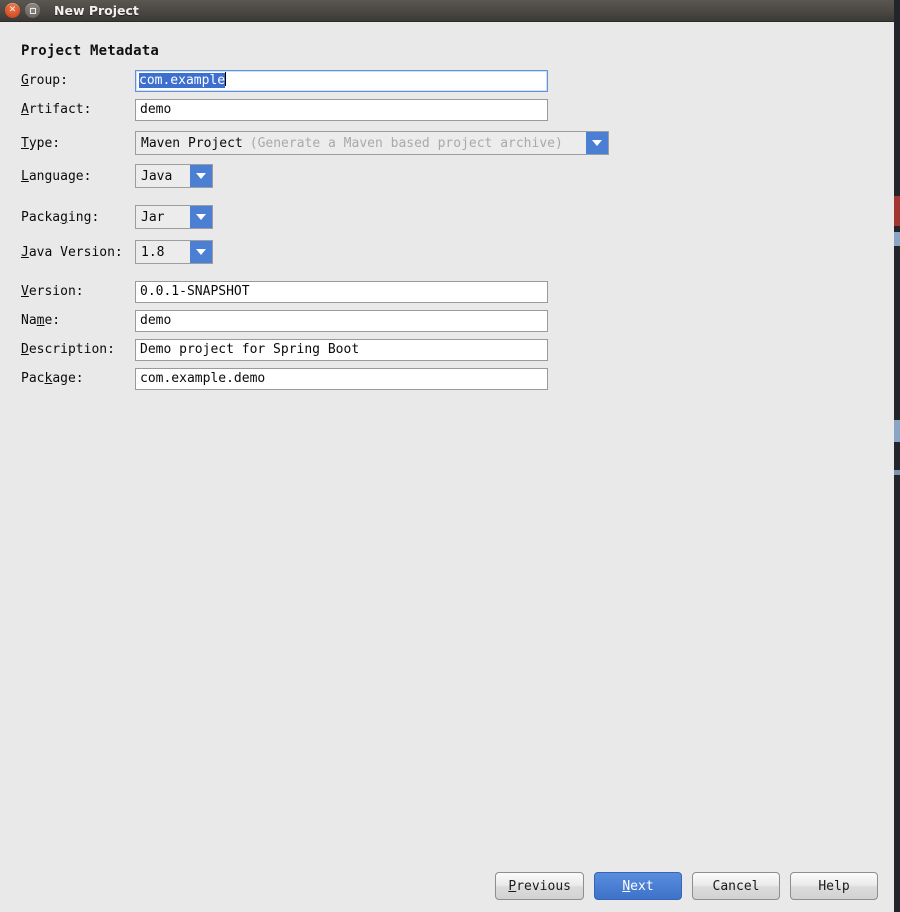  Describe the element at coordinates (41, 320) in the screenshot. I see `name-label: Name:` at that location.